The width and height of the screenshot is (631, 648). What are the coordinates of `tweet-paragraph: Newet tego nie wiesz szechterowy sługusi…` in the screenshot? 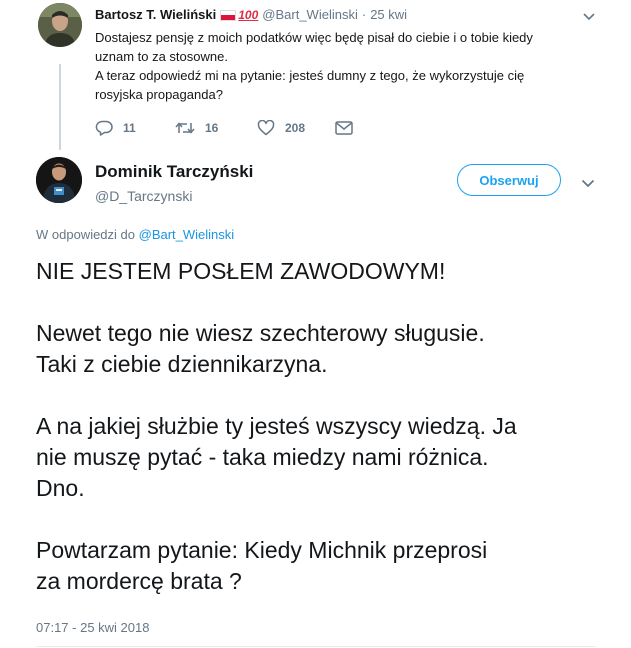 It's located at (316, 349).